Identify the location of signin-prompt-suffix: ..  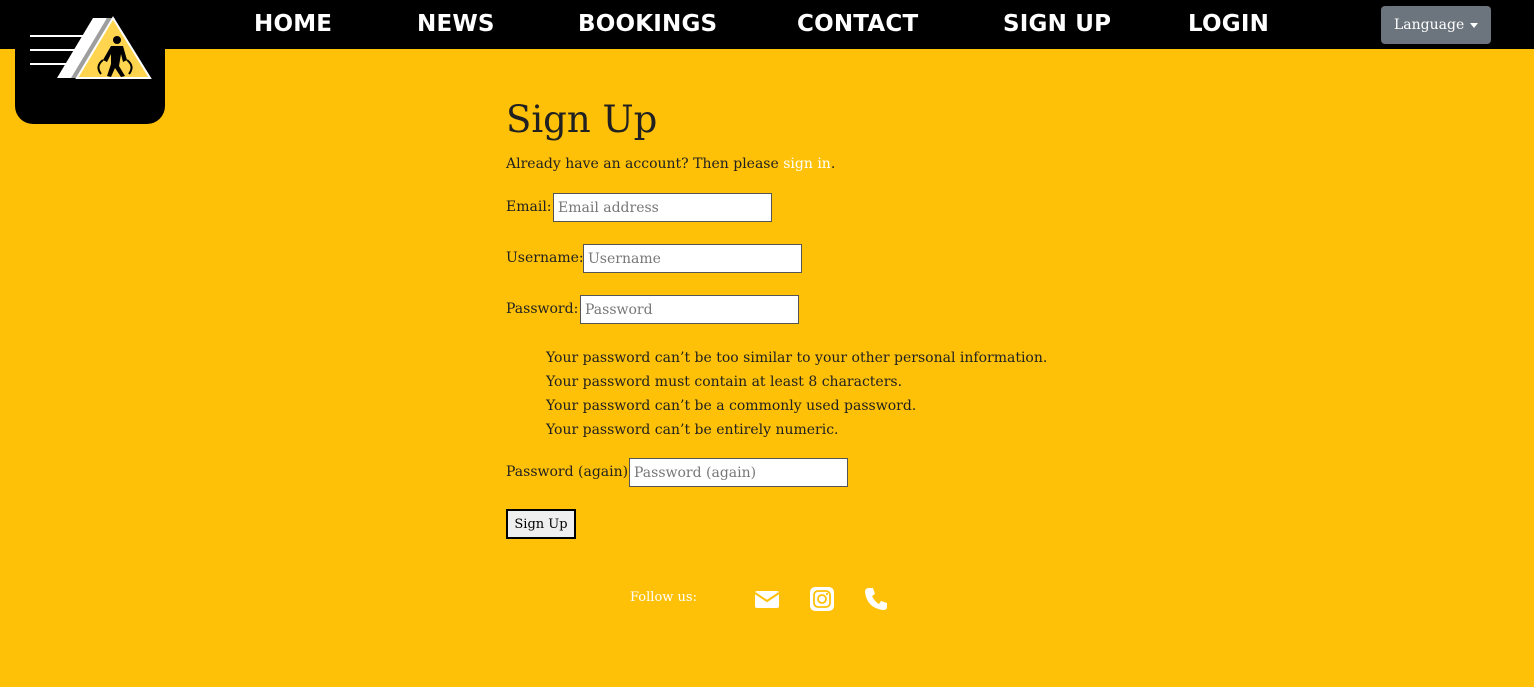
(833, 164).